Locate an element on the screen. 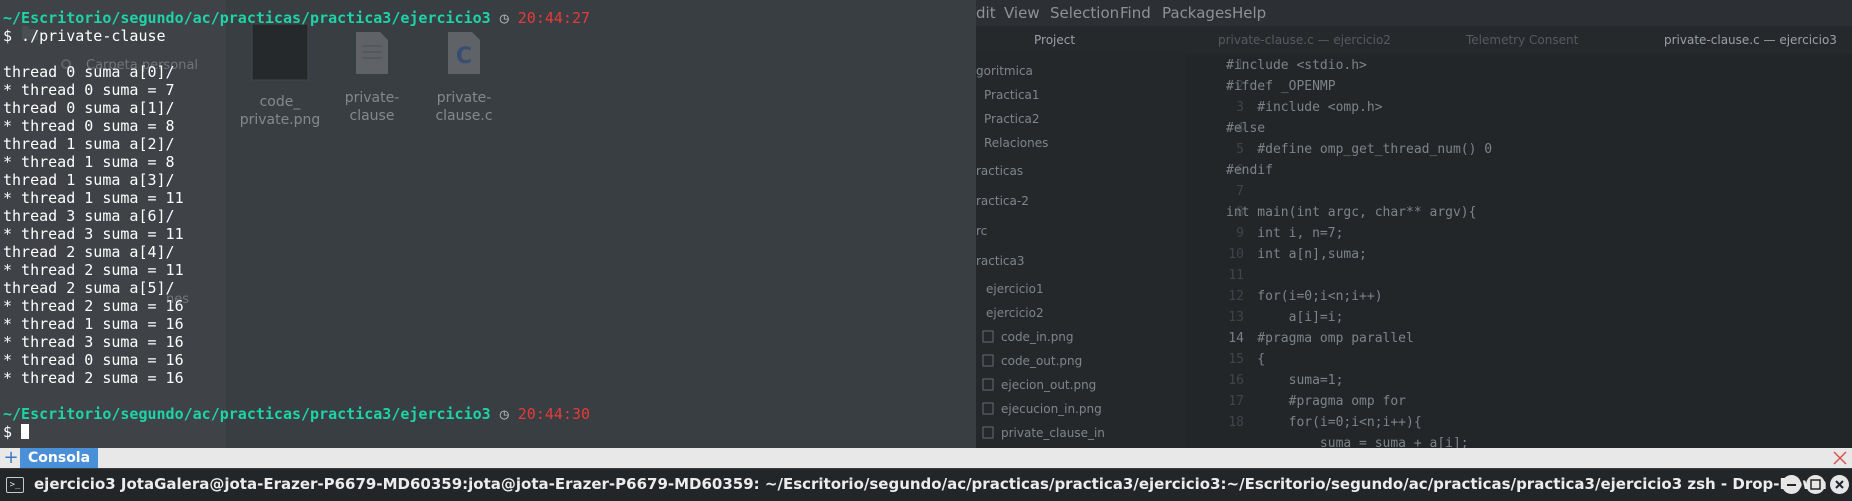 This screenshot has width=1852, height=501. tree-item: ractica3 is located at coordinates (1000, 261).